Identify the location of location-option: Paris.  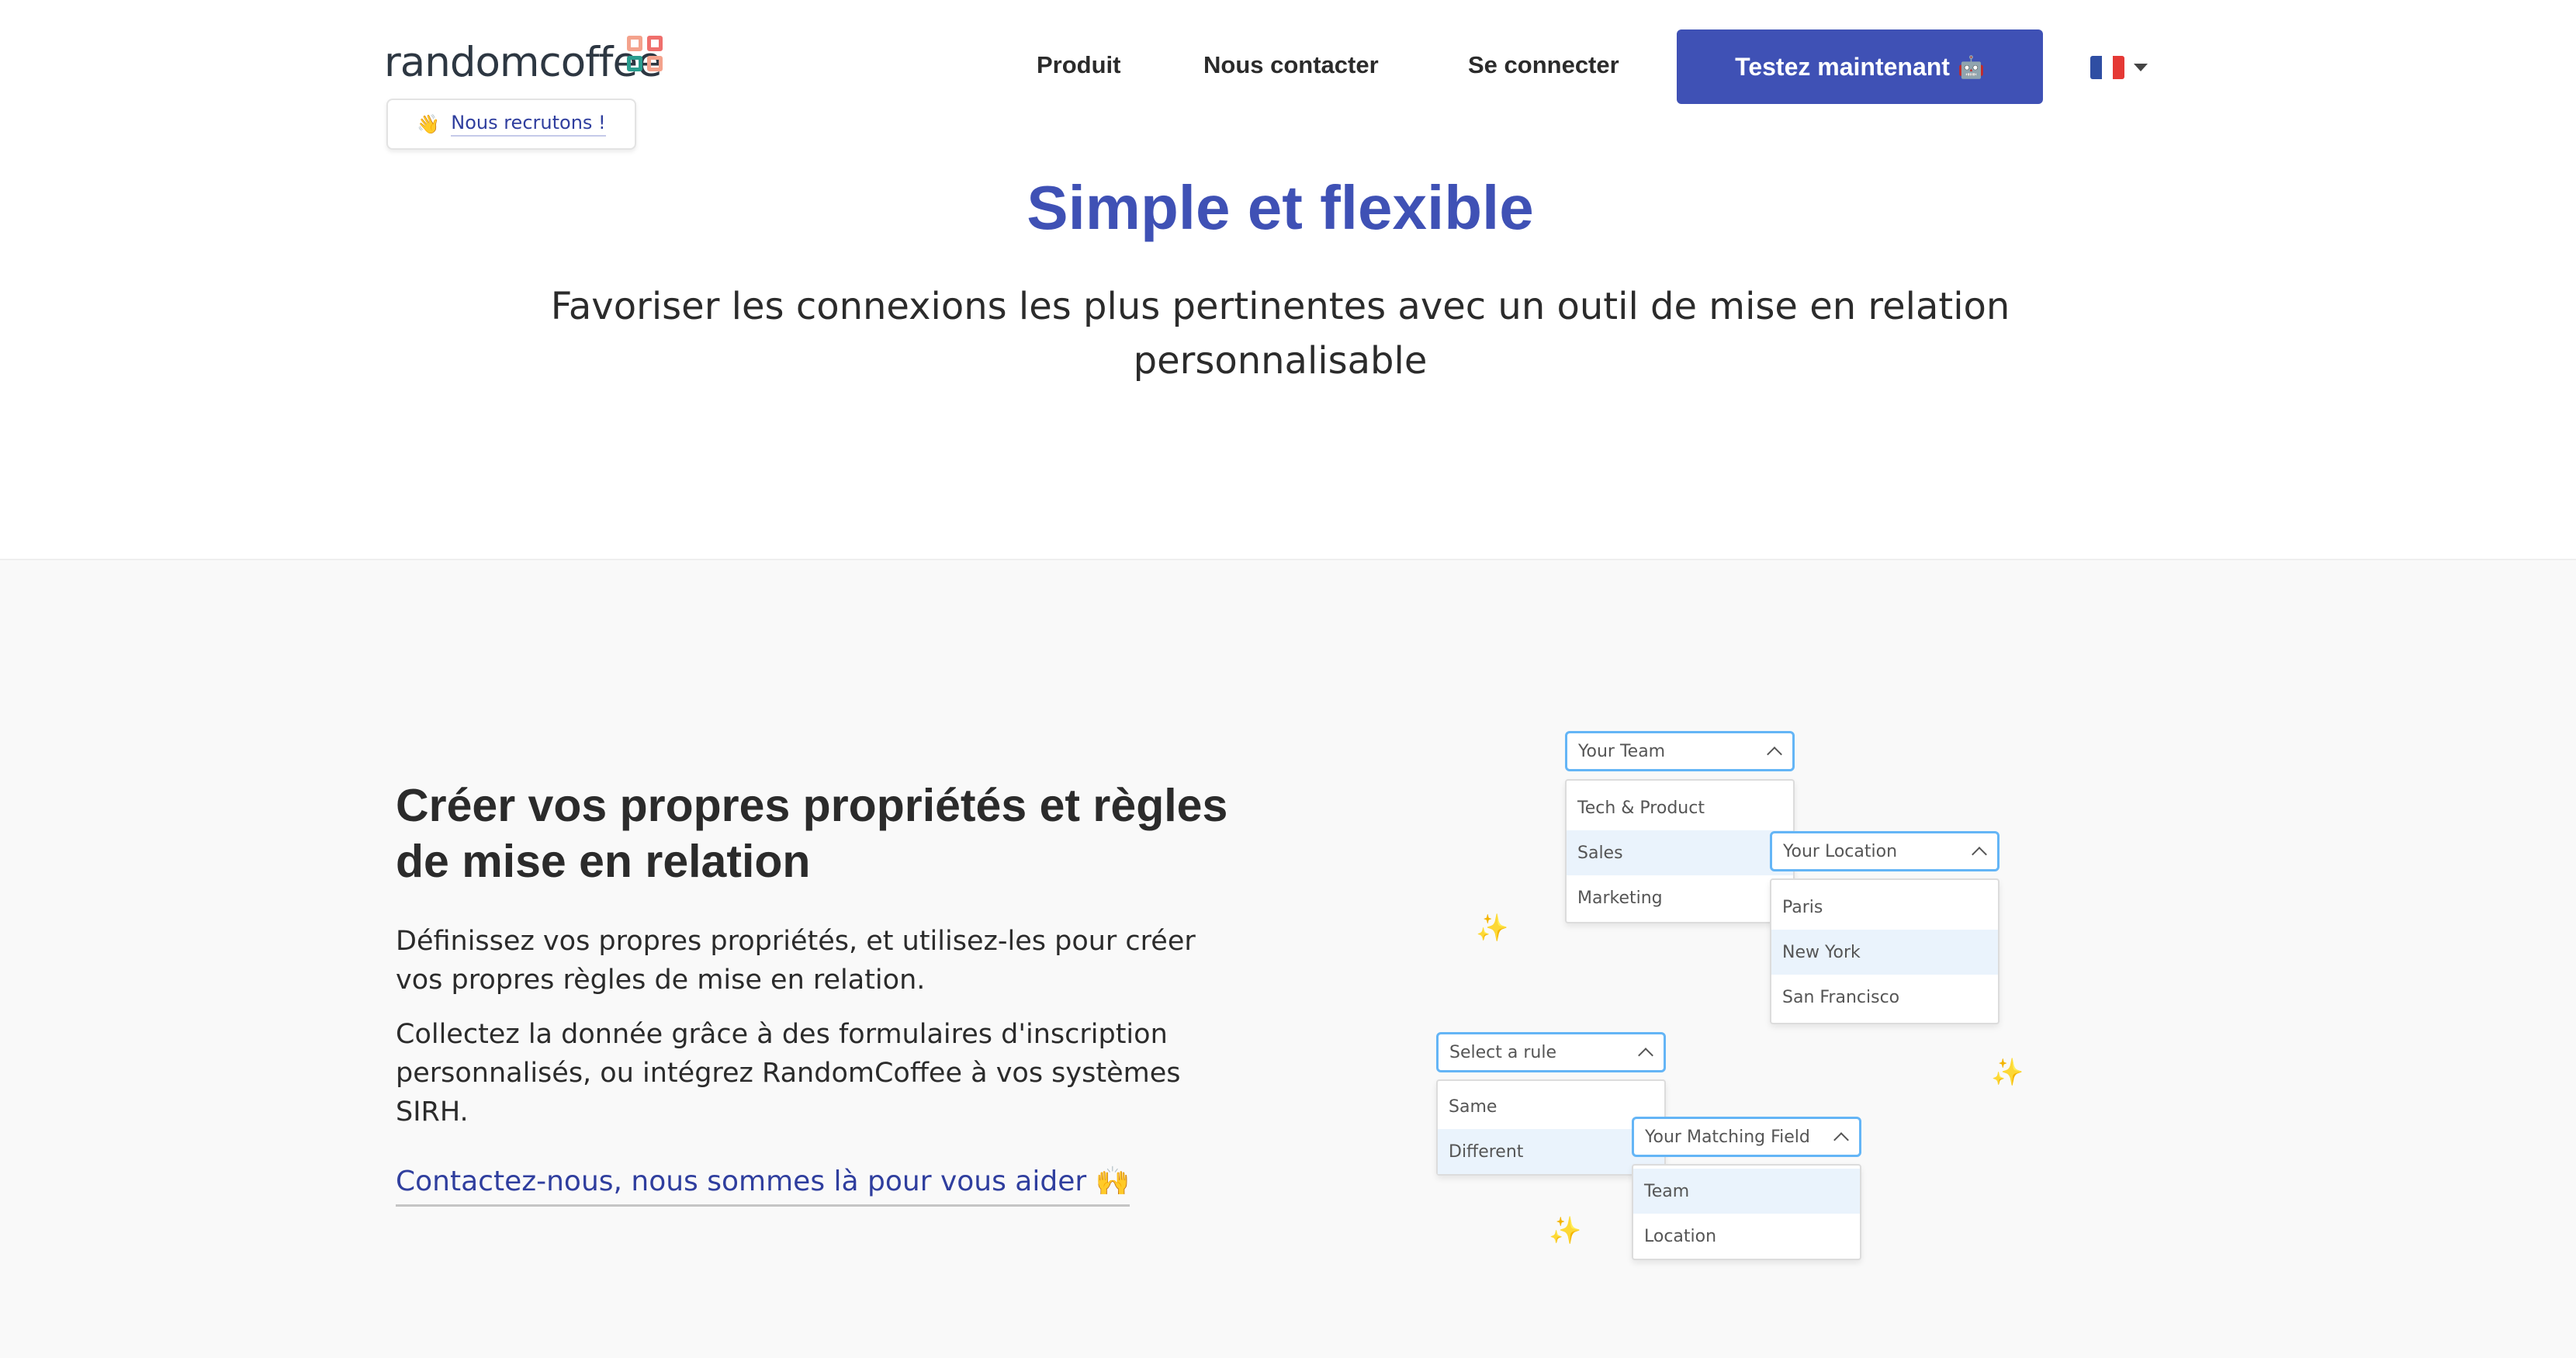
(1884, 907).